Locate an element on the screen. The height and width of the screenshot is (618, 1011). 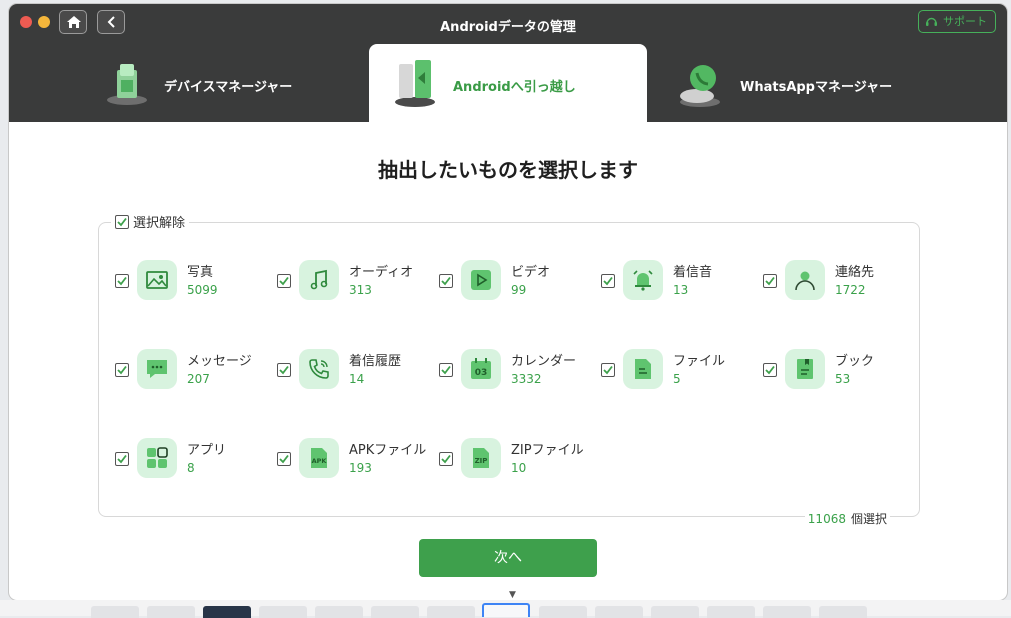
calendar-checkbox is located at coordinates (446, 370).